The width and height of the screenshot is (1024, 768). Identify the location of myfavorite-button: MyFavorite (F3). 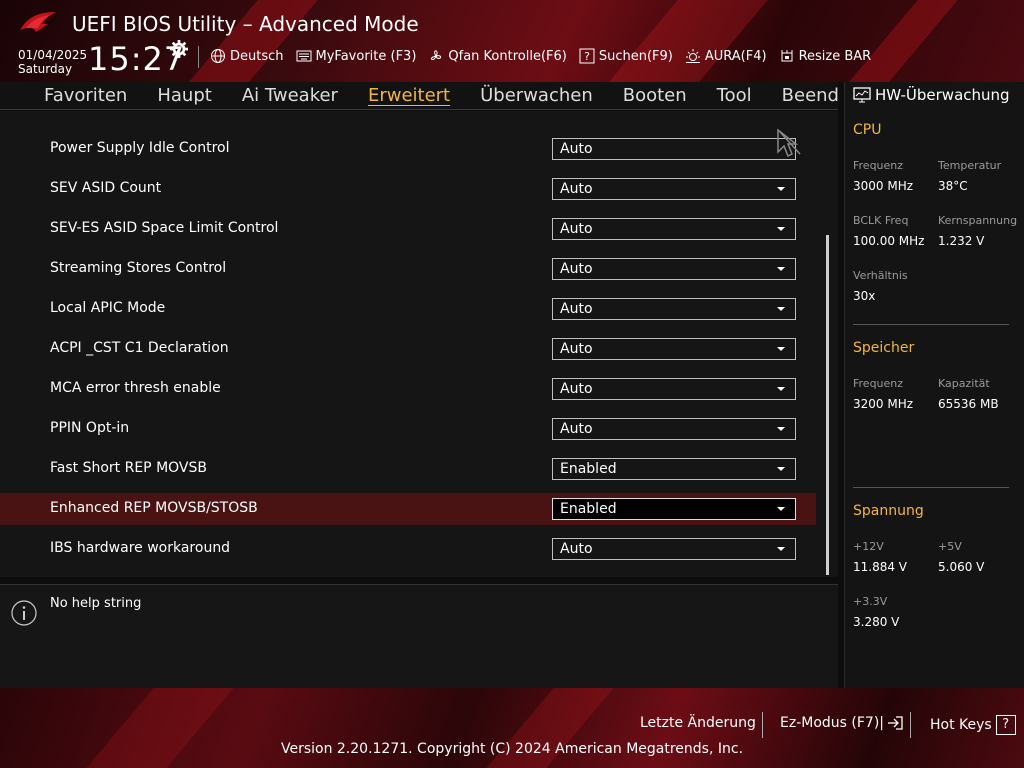
(356, 56).